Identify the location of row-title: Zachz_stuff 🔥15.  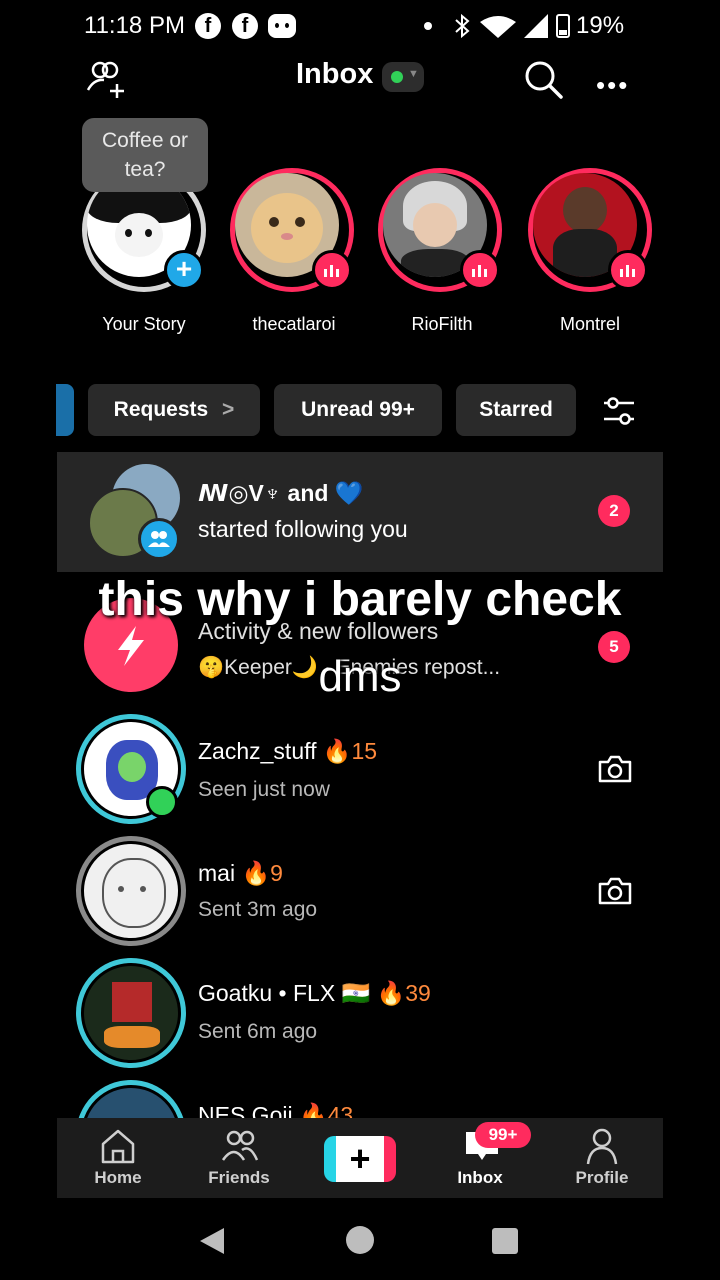
(288, 751).